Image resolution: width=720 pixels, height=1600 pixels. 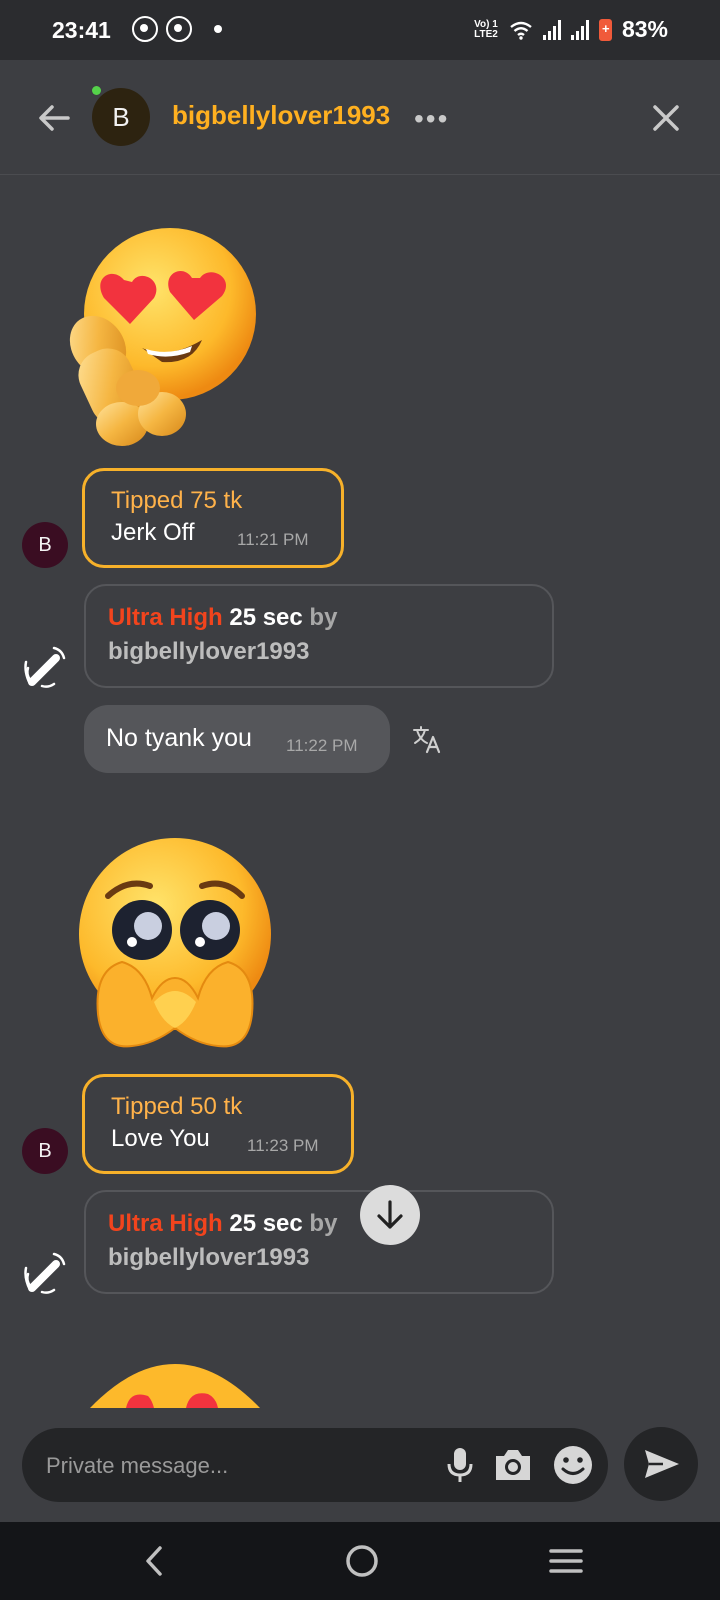 What do you see at coordinates (281, 115) in the screenshot?
I see `chat-username: bigbellylover1993` at bounding box center [281, 115].